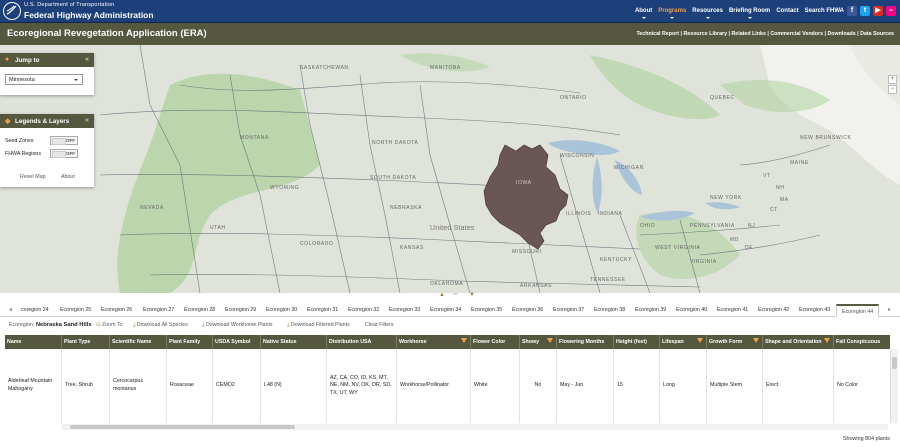  What do you see at coordinates (585, 342) in the screenshot?
I see `col-flowering-months: Flowering Months` at bounding box center [585, 342].